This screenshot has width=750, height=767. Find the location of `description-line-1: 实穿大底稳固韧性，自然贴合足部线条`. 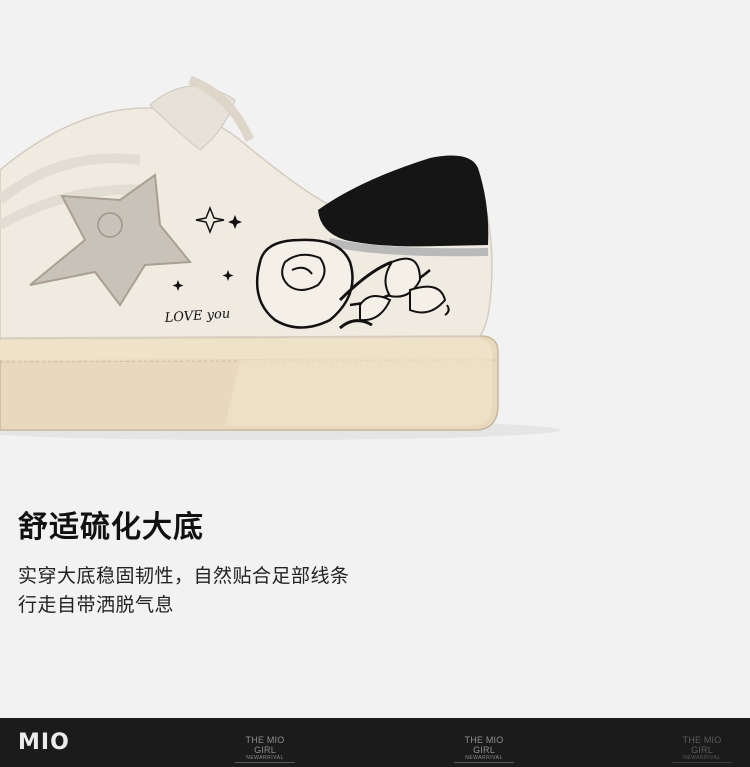

description-line-1: 实穿大底稳固韧性，自然贴合足部线条 is located at coordinates (184, 576).